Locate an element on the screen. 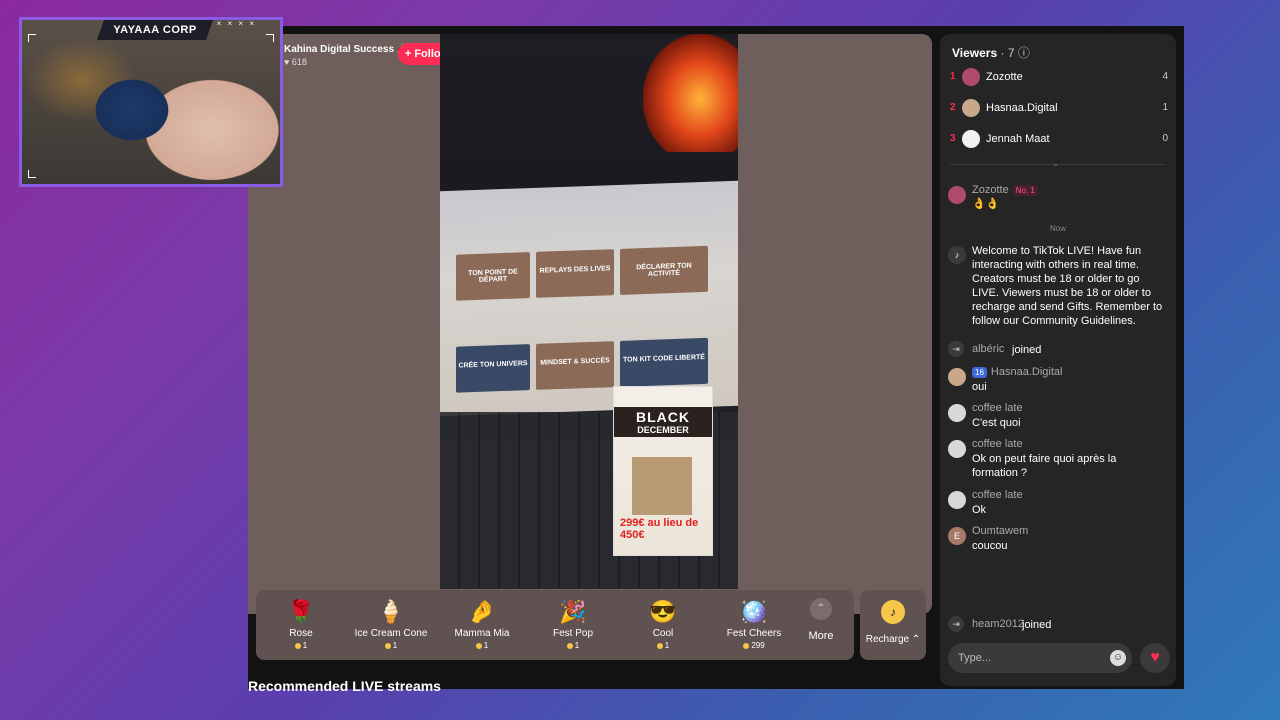  recharge-button: ♪ Recharge ⌃ is located at coordinates (893, 625).